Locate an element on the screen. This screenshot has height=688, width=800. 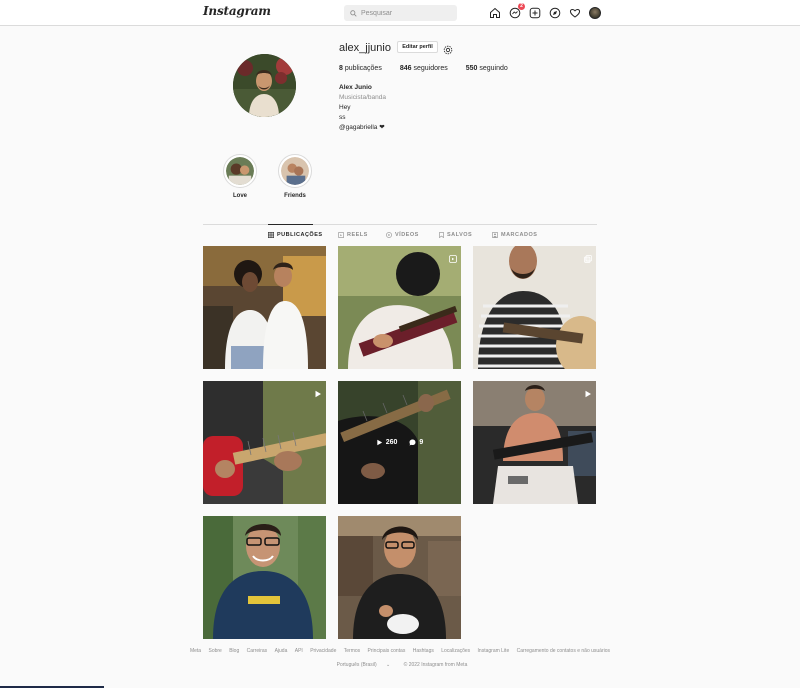
comments-stat: 9 is located at coordinates (416, 442).